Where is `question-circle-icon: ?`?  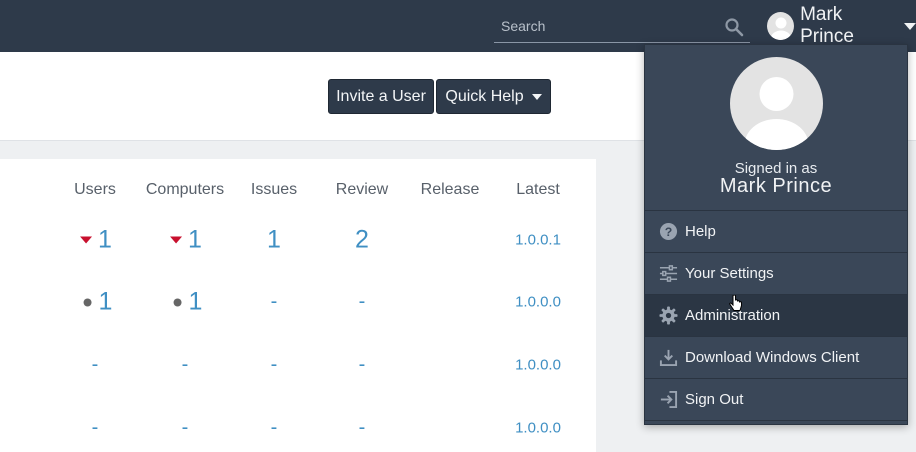 question-circle-icon: ? is located at coordinates (668, 232).